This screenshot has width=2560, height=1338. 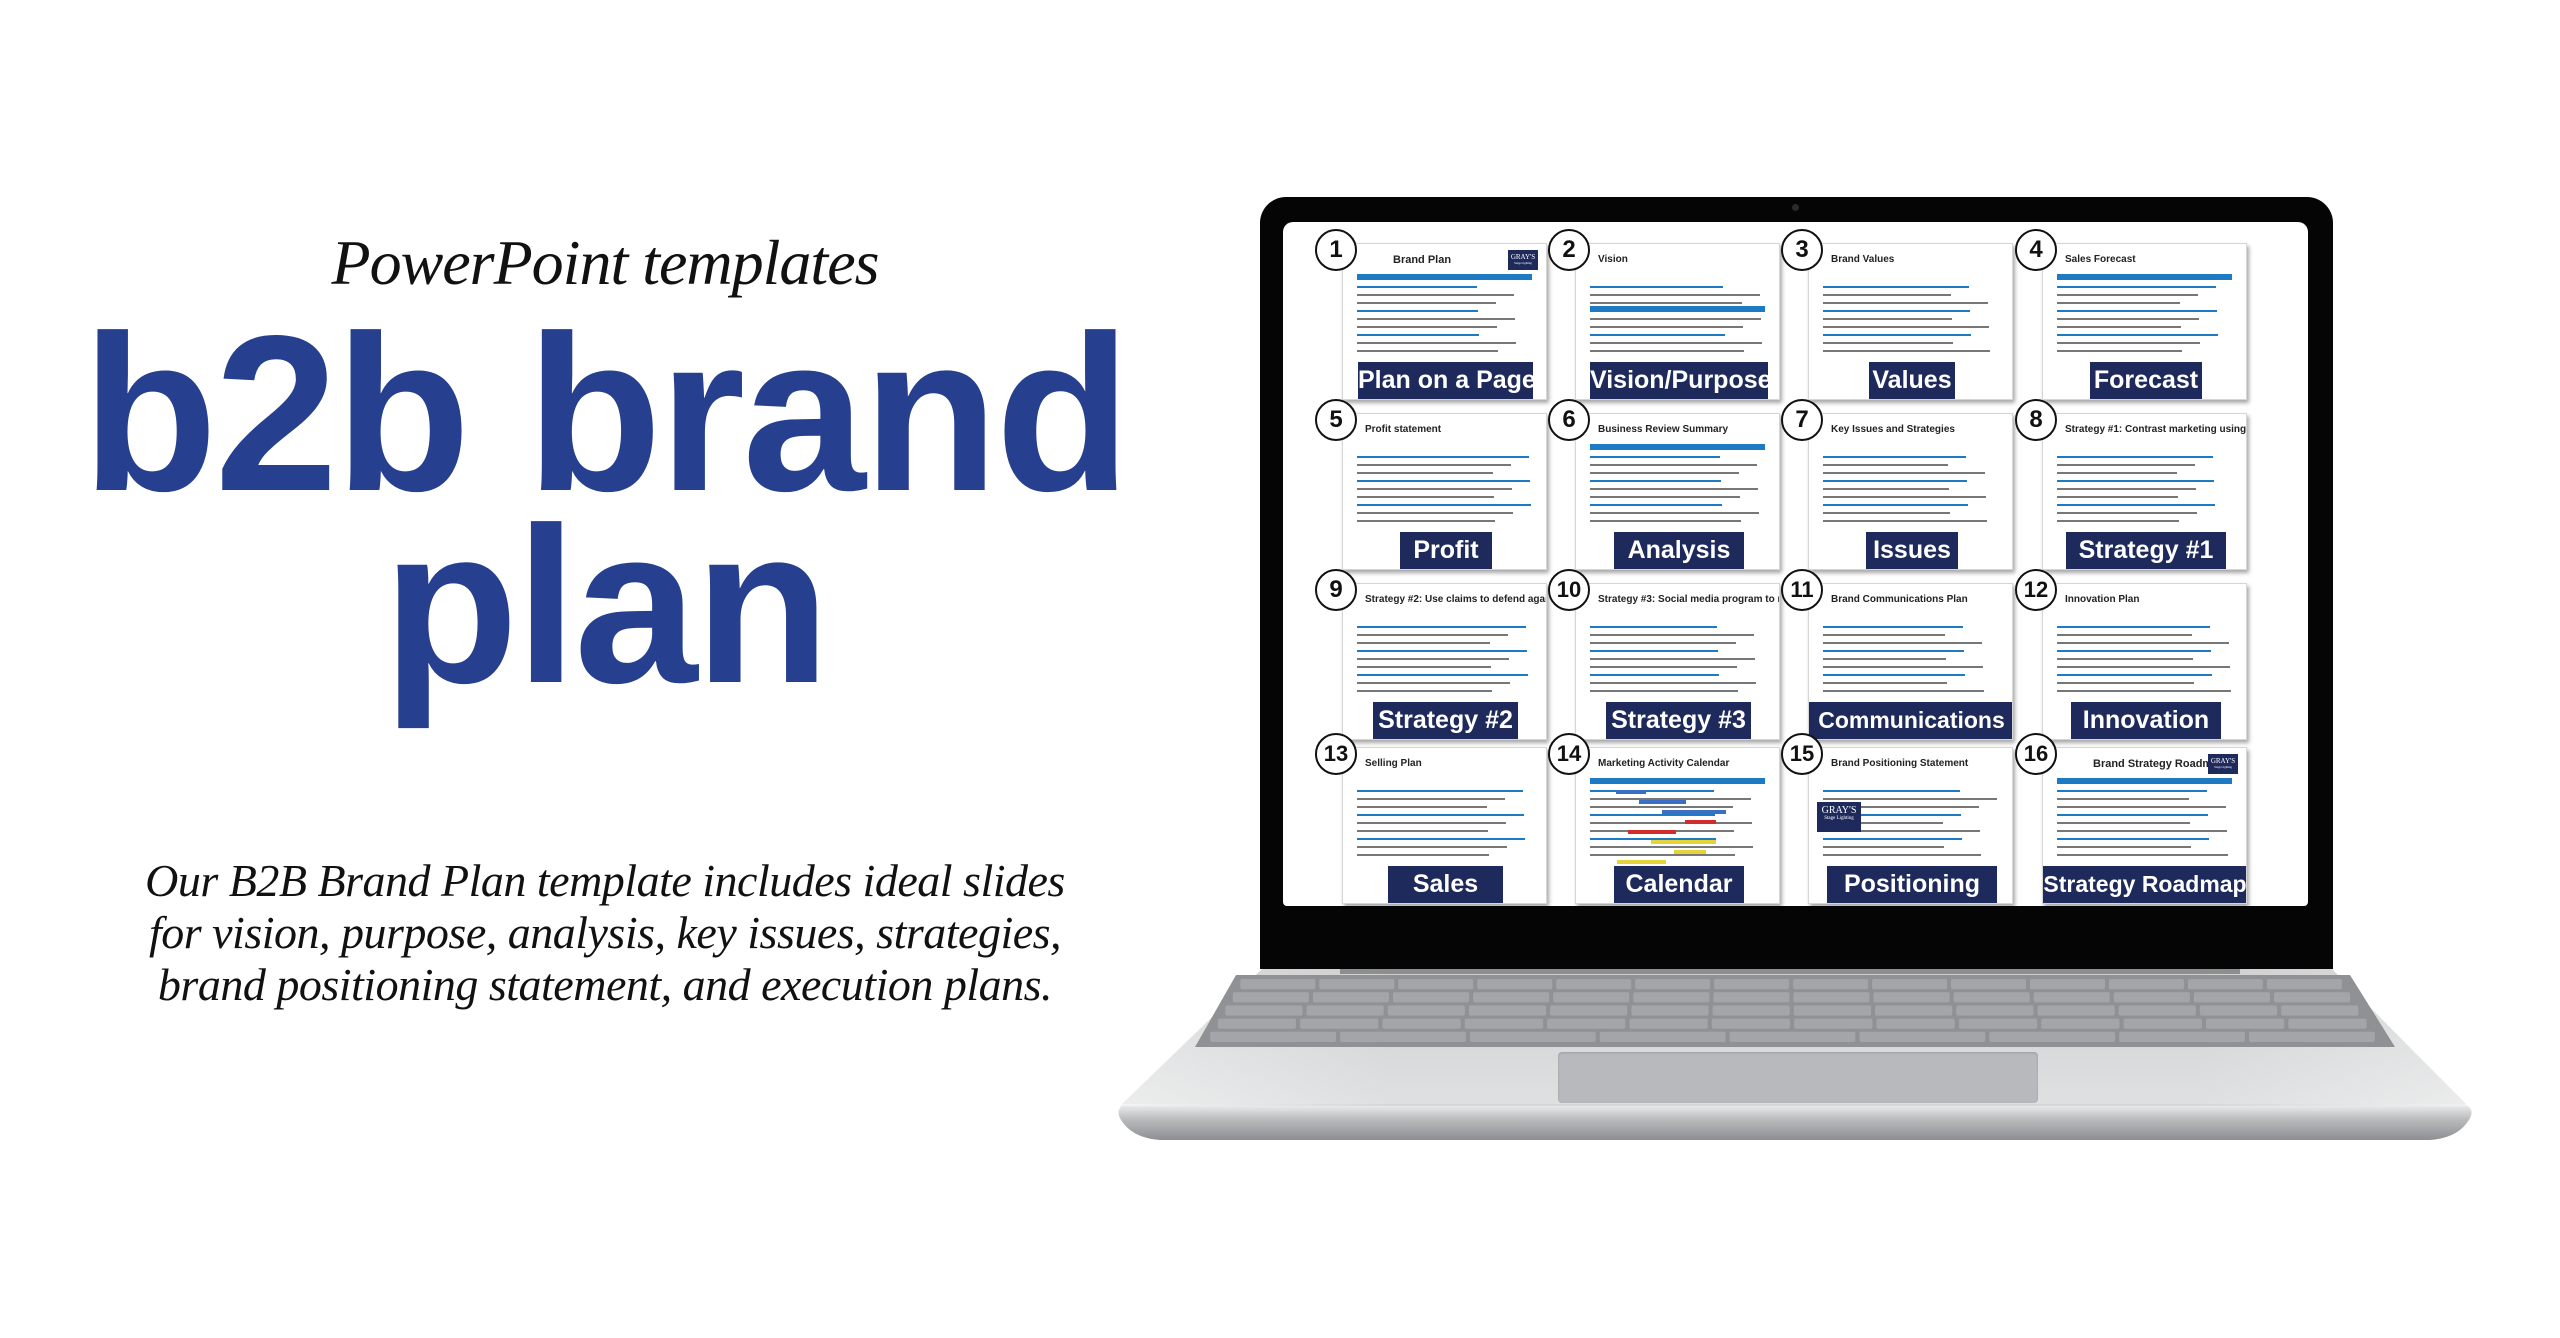 I want to click on slide-label: Strategy #2, so click(x=1445, y=720).